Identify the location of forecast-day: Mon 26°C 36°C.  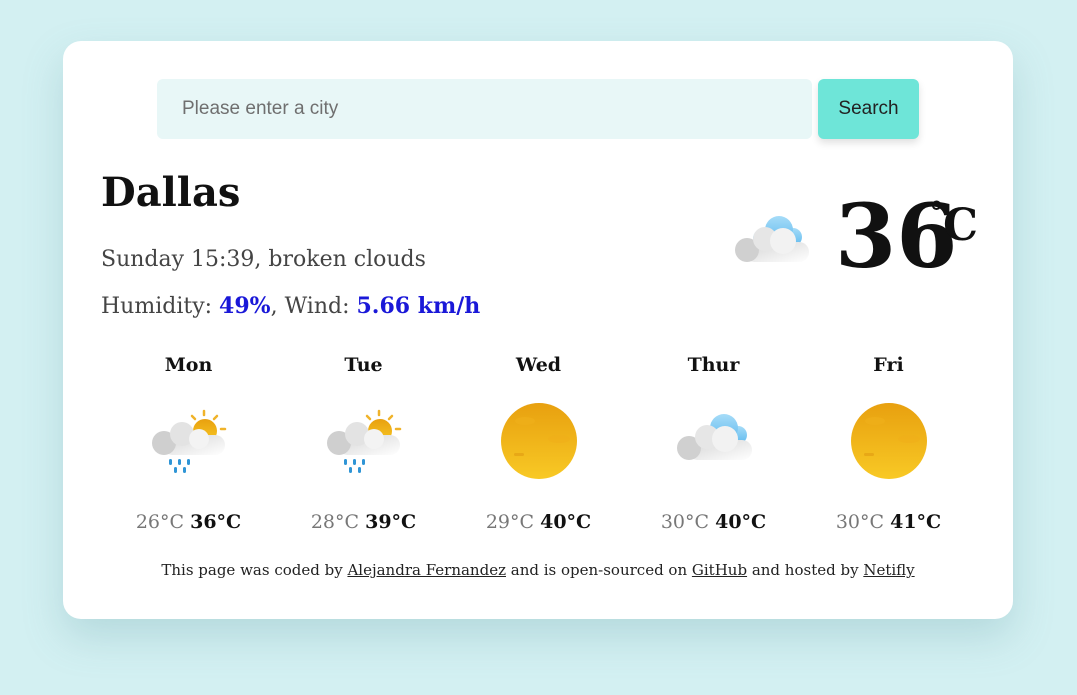
(188, 446).